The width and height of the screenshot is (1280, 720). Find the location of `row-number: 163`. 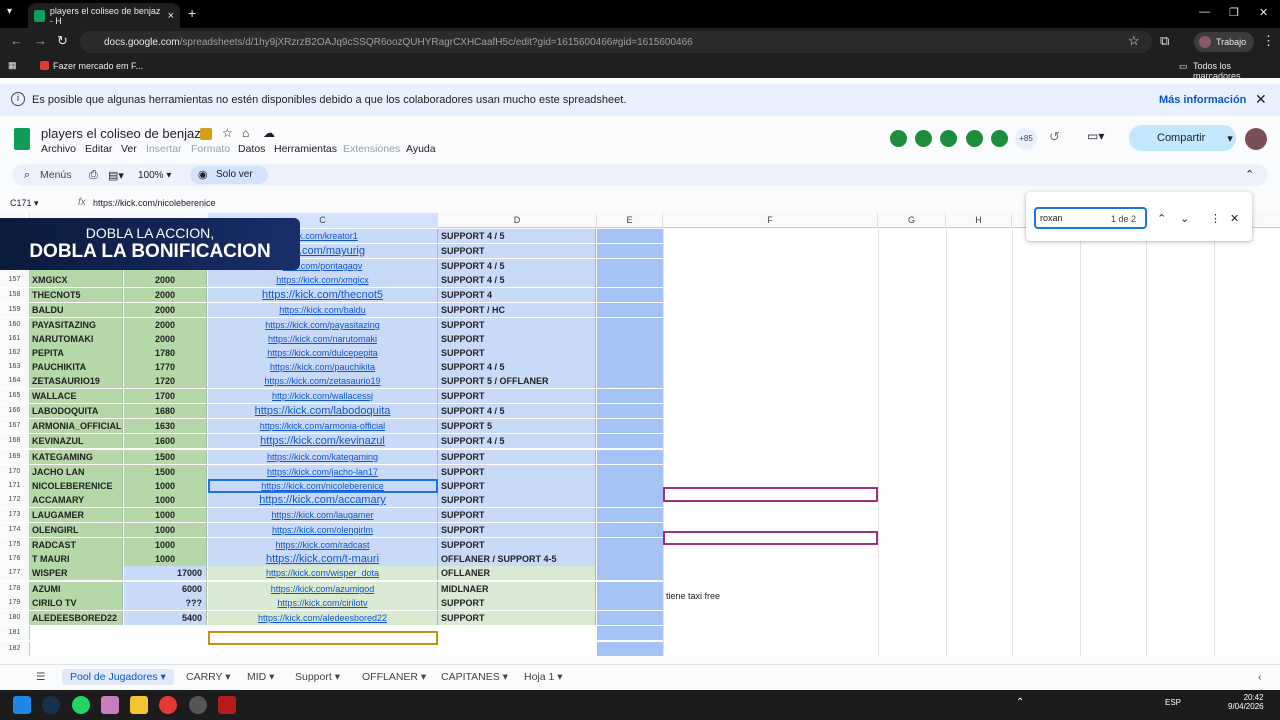

row-number: 163 is located at coordinates (15, 367).